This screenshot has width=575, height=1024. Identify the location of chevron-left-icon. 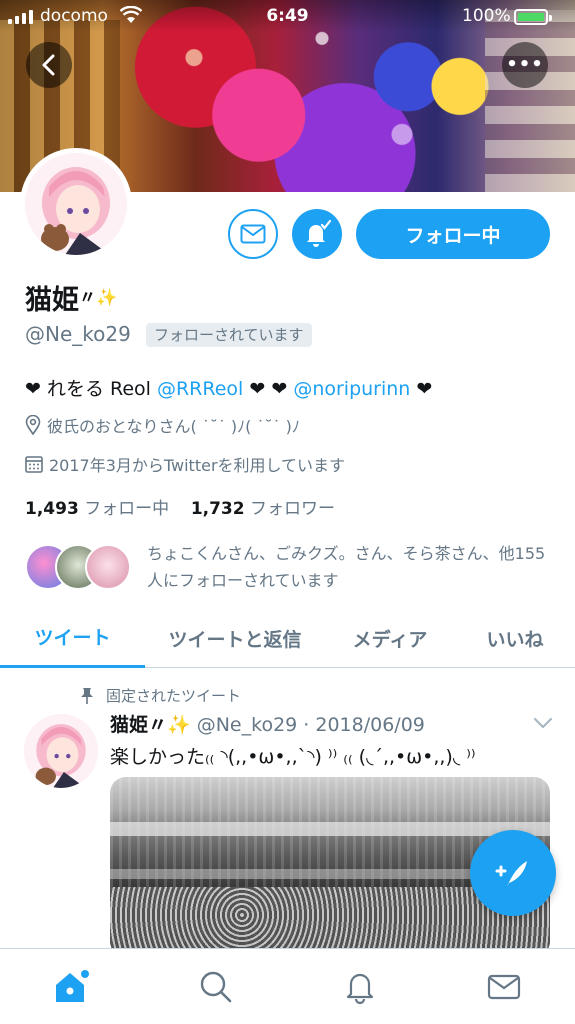
(48, 65).